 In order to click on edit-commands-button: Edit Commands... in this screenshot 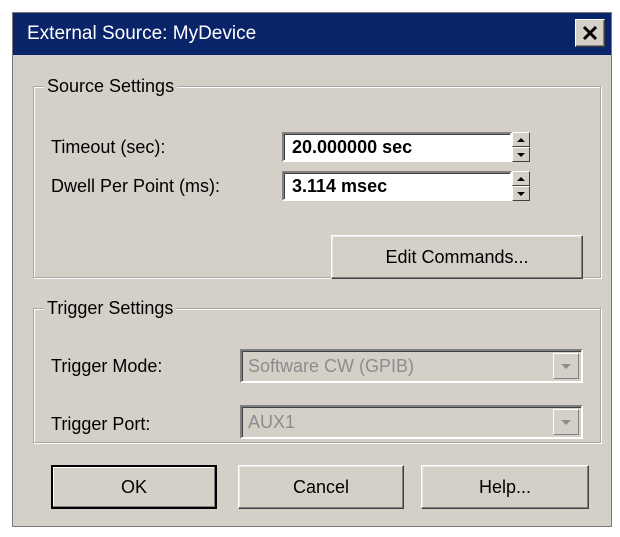, I will do `click(457, 257)`.